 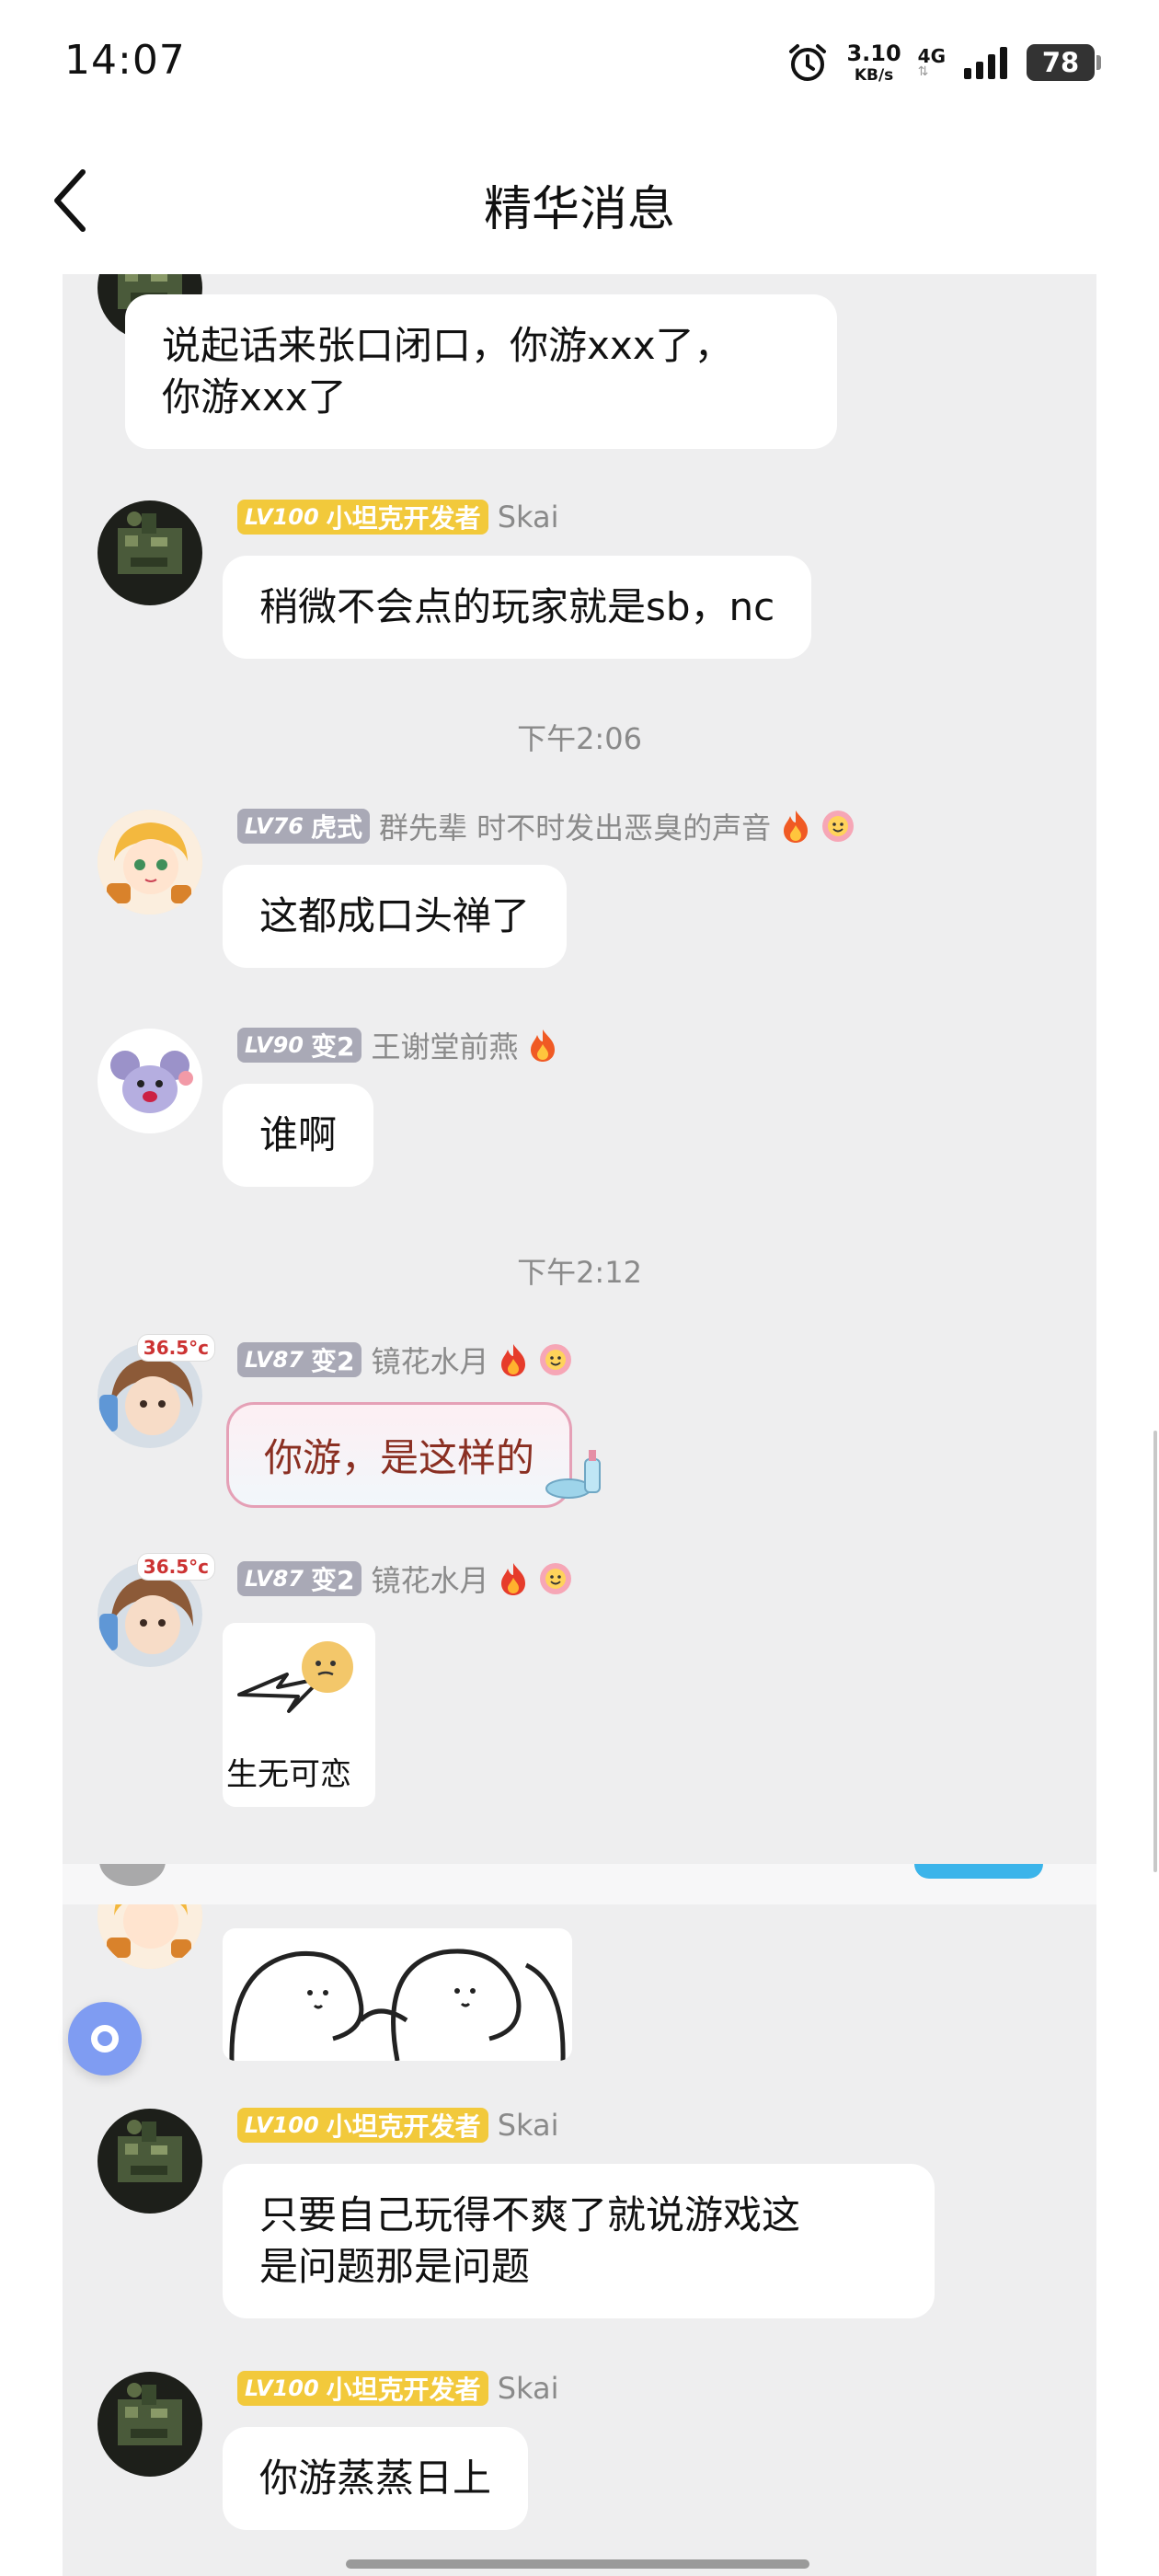 I want to click on two-bears-sticker-icon, so click(x=397, y=2005).